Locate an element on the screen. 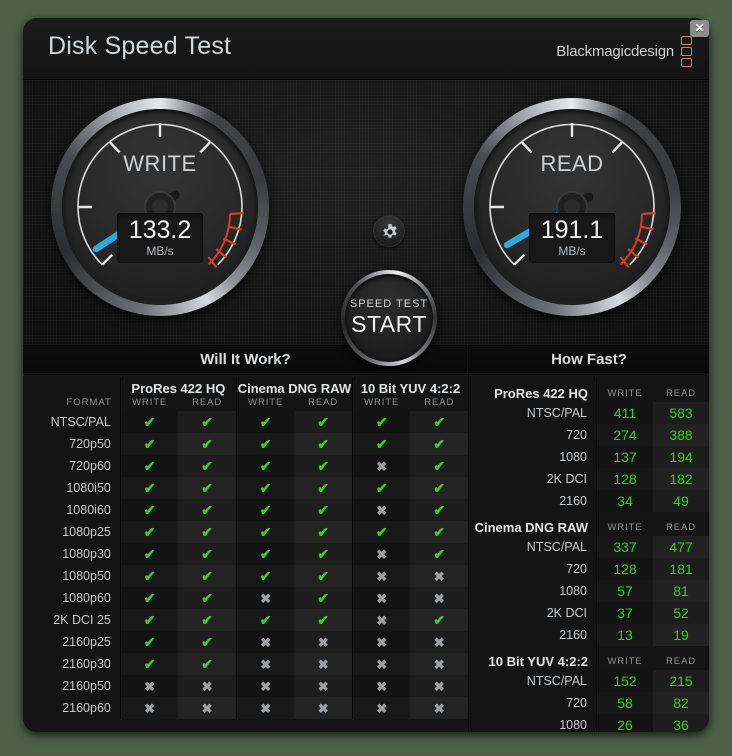  format-label: 1080p60 is located at coordinates (86, 598).